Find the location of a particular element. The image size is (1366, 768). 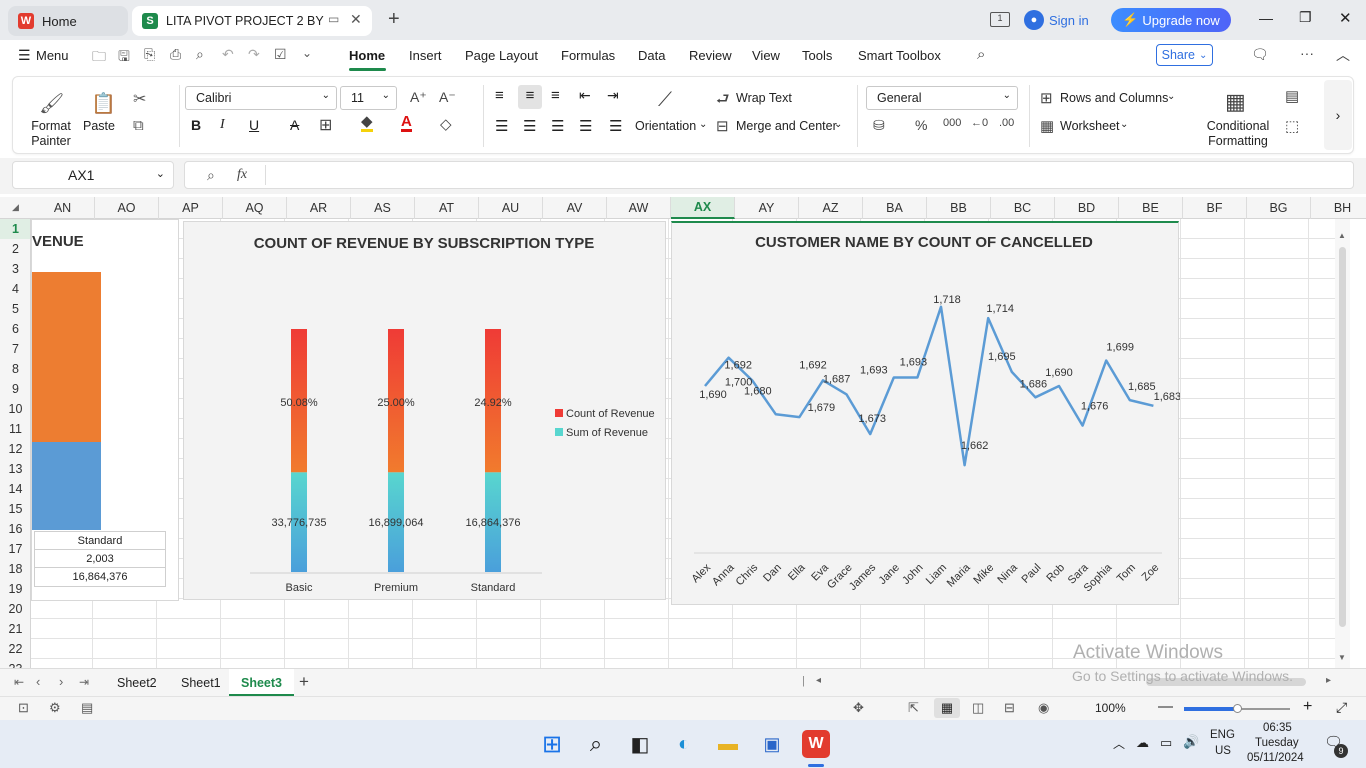

font-name-select: Calibri ⌄ is located at coordinates (261, 98).